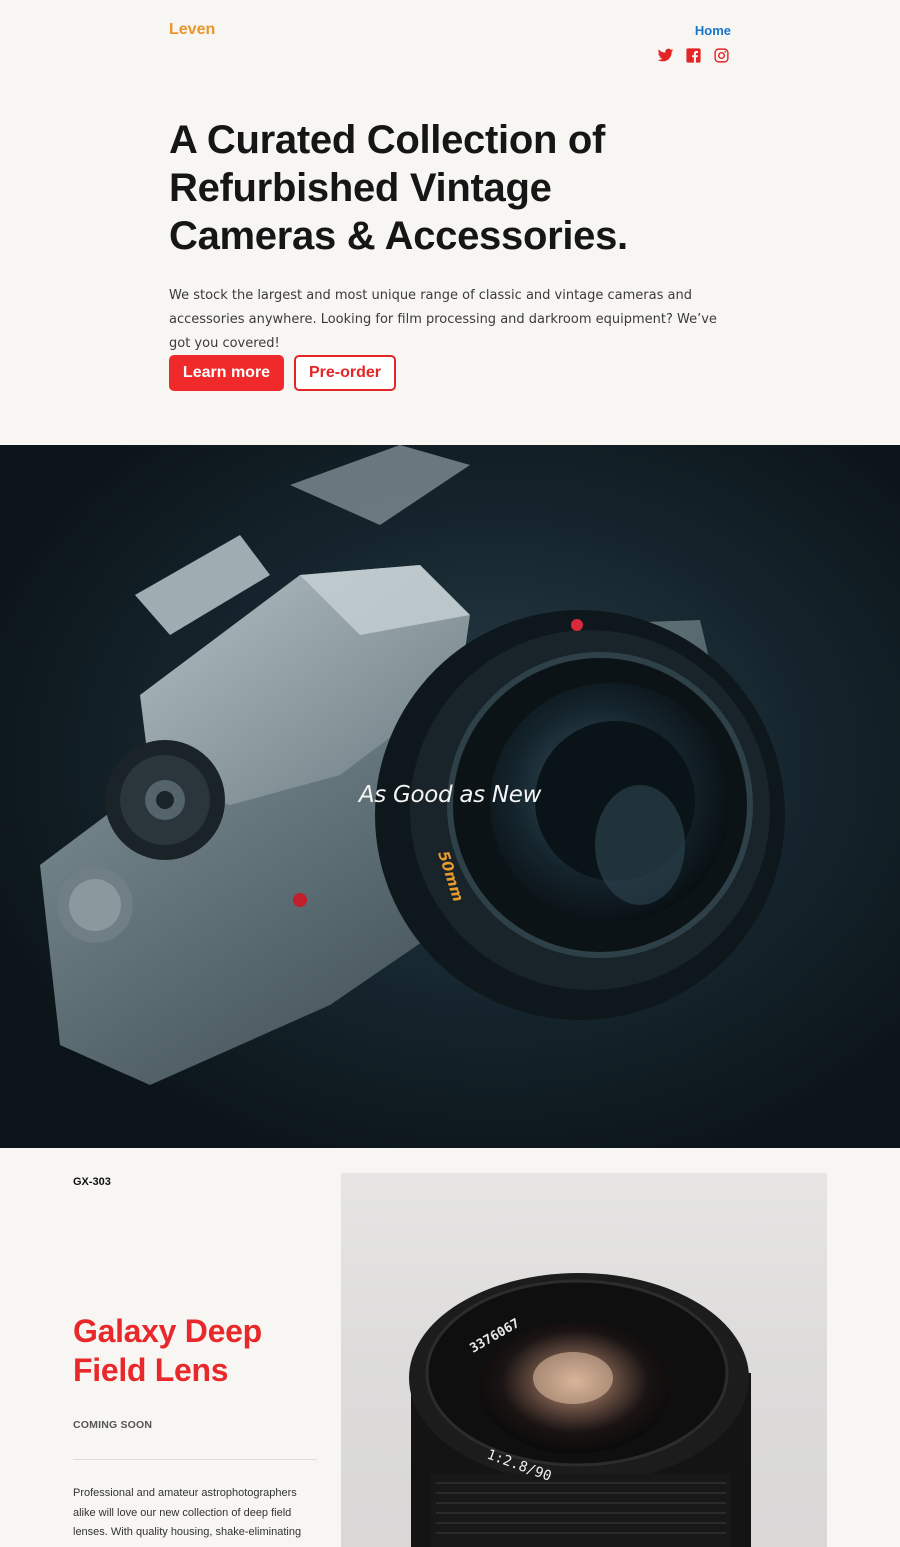 The width and height of the screenshot is (900, 1547). Describe the element at coordinates (713, 30) in the screenshot. I see `nav-home-link: Home` at that location.